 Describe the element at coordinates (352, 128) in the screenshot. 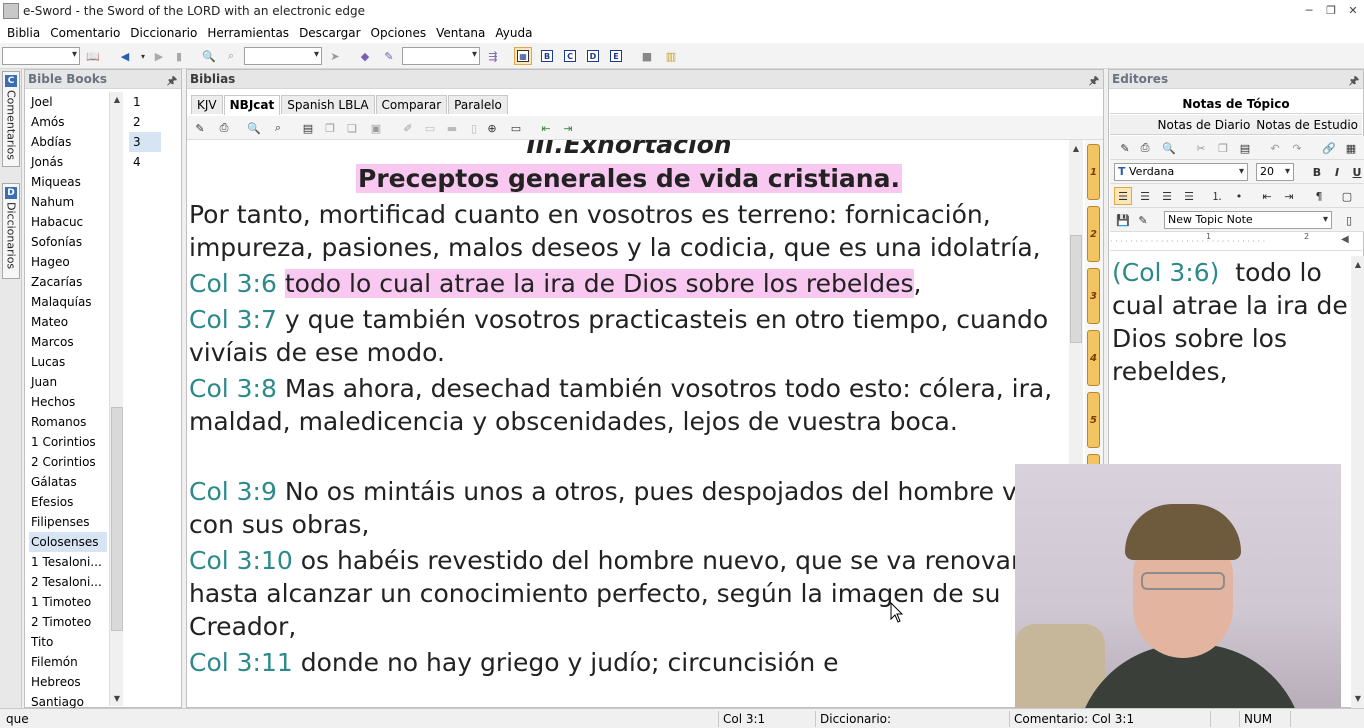

I see `paste-icon: ❏` at that location.